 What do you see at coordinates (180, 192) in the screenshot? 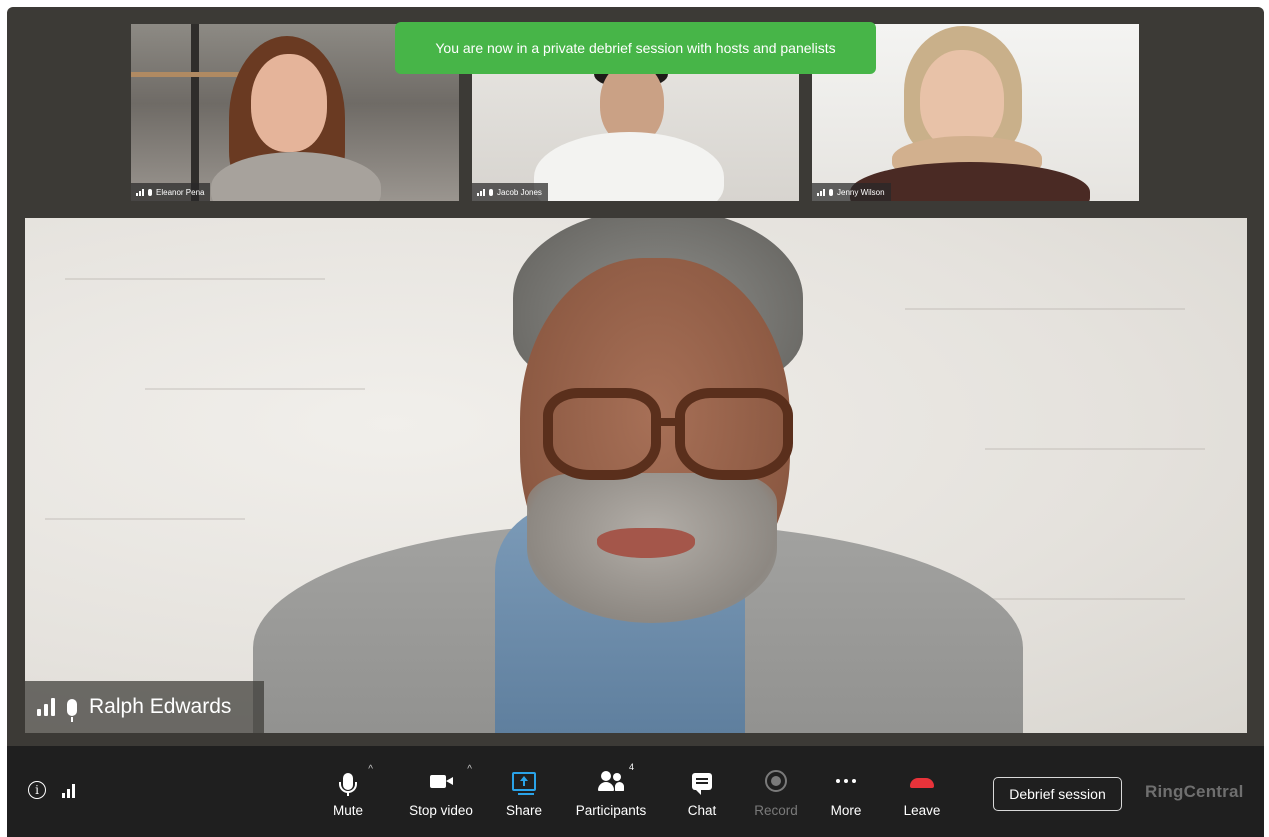
I see `participant-name: Eleanor Pena` at bounding box center [180, 192].